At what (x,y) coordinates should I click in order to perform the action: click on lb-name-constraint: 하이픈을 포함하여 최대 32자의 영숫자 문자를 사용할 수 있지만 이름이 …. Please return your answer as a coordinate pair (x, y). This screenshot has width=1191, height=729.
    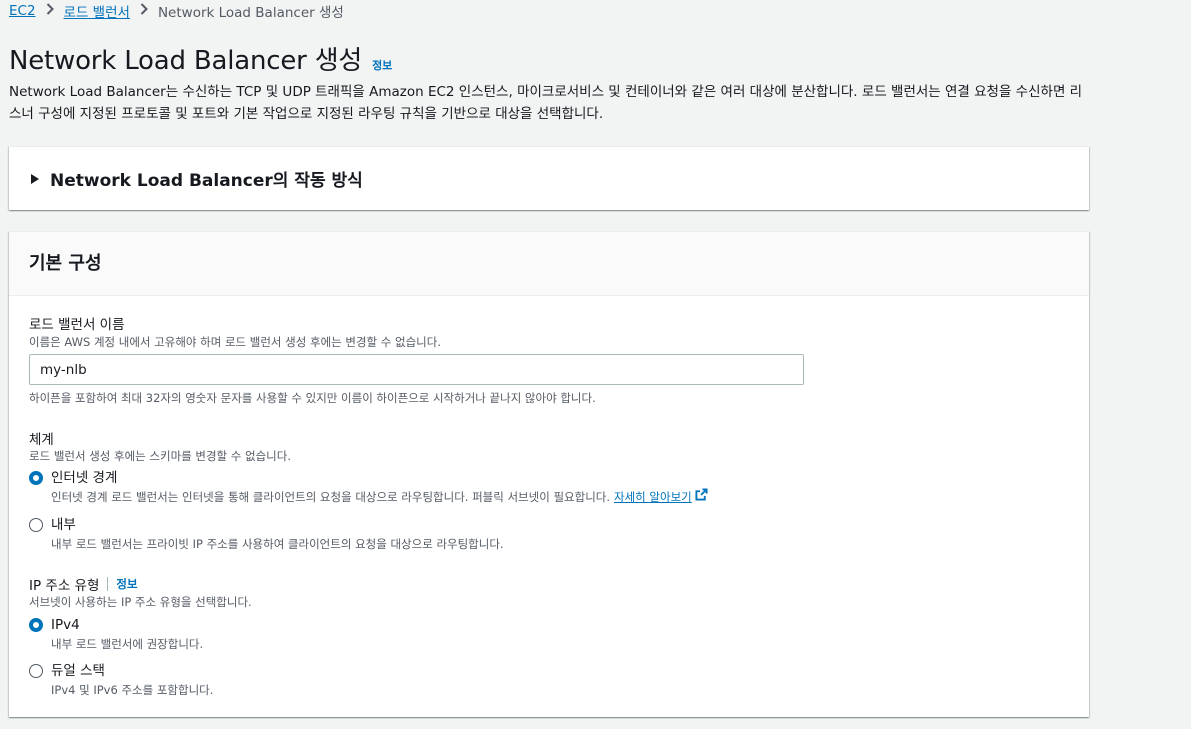
    Looking at the image, I should click on (312, 398).